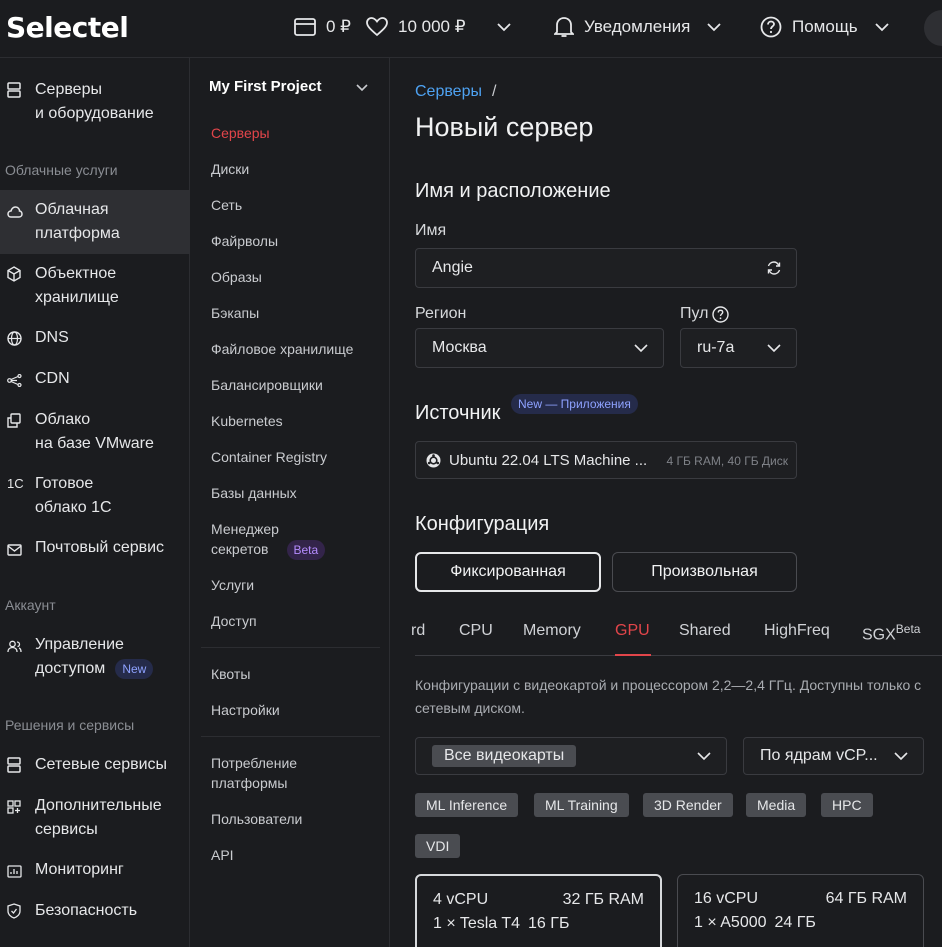 This screenshot has width=942, height=947. Describe the element at coordinates (476, 631) in the screenshot. I see `tab-cpu: CPU` at that location.